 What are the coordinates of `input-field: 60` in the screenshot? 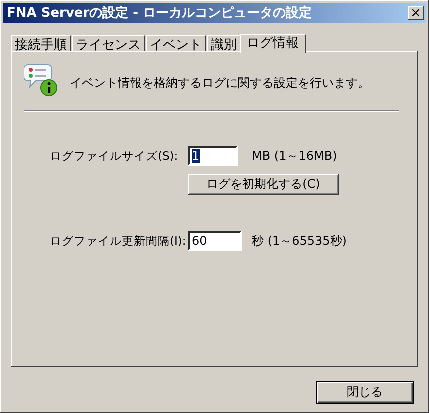 It's located at (215, 241).